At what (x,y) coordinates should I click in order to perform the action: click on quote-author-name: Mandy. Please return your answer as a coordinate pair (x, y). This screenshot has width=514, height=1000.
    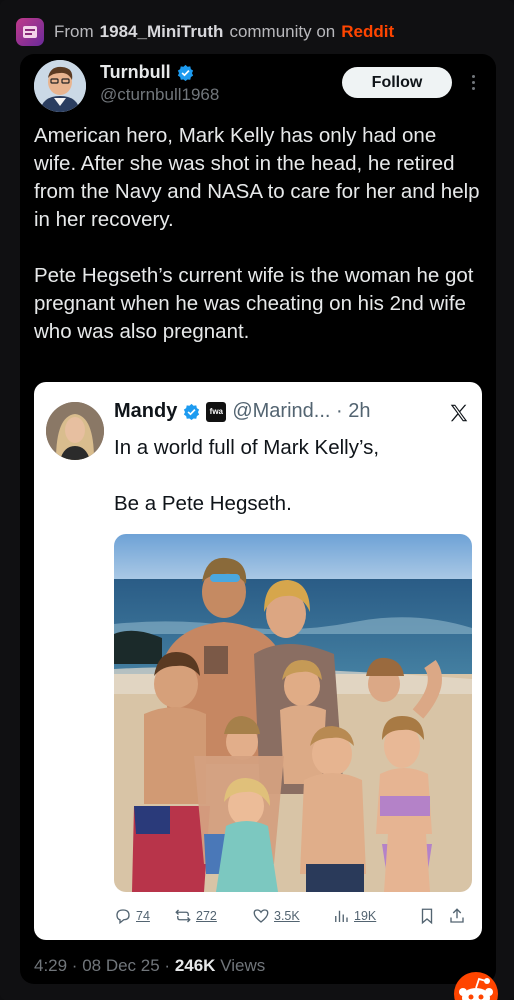
    Looking at the image, I should click on (145, 411).